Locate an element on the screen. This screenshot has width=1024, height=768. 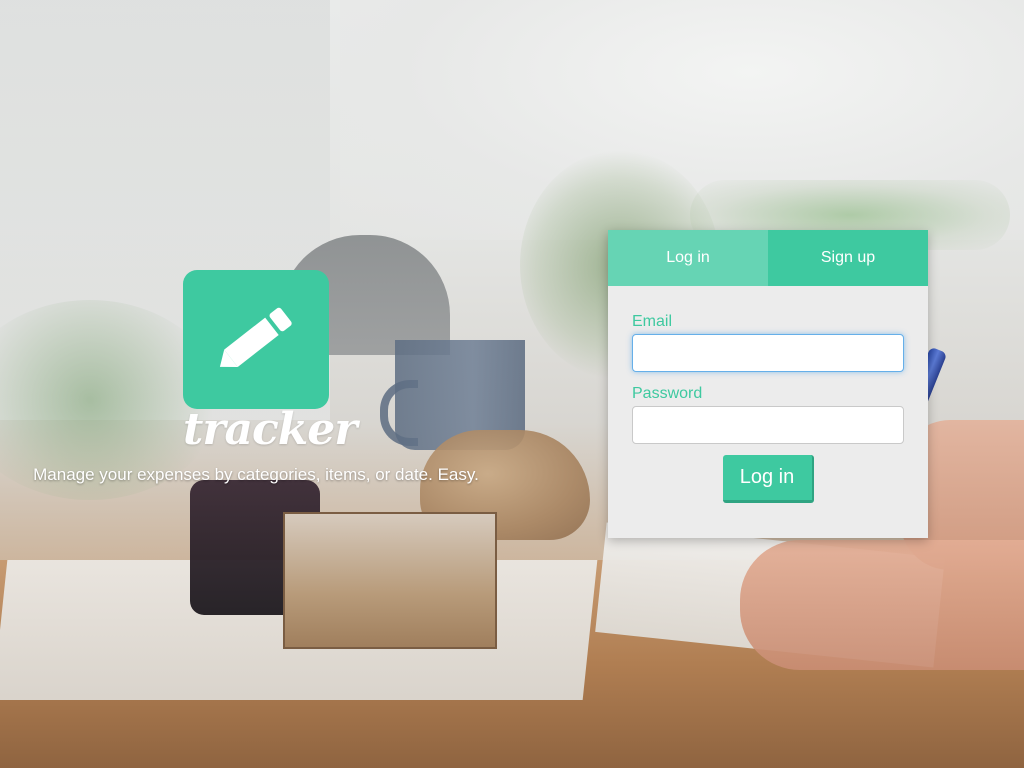
submit-row: Log in is located at coordinates (768, 479).